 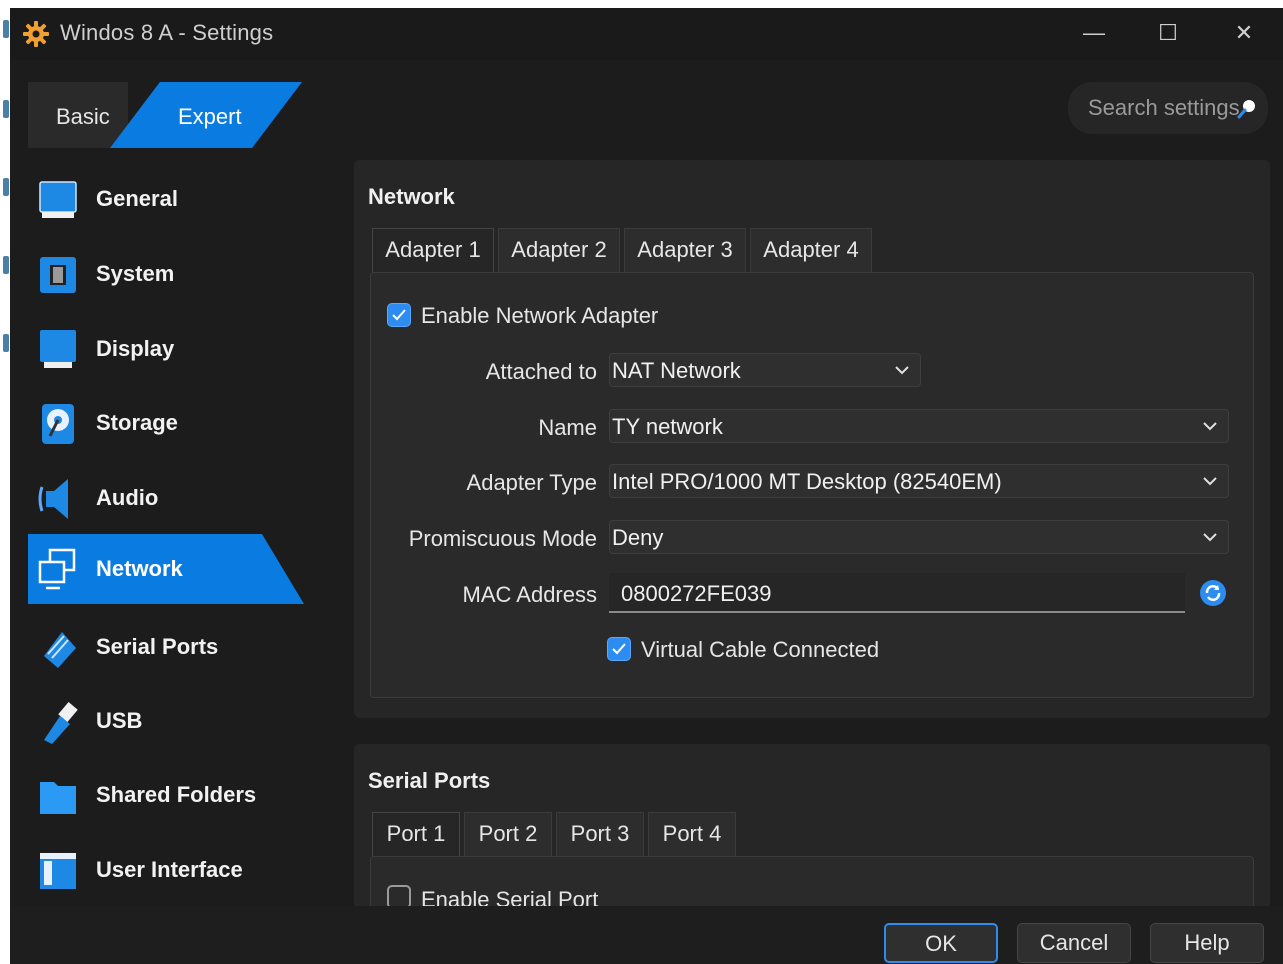 I want to click on adapter-type-label: Adapter Type, so click(x=531, y=482).